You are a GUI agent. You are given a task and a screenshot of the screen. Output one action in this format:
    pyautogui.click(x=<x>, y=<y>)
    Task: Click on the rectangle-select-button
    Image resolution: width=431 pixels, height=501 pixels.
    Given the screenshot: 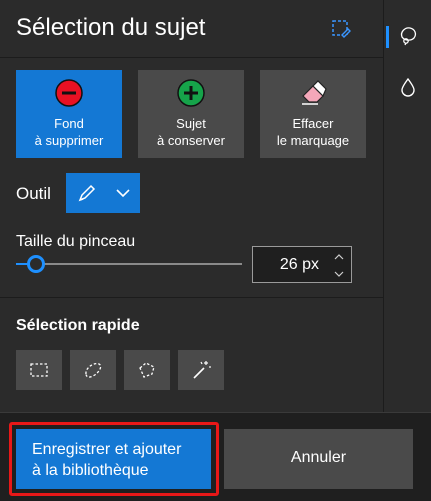 What is the action you would take?
    pyautogui.click(x=39, y=370)
    